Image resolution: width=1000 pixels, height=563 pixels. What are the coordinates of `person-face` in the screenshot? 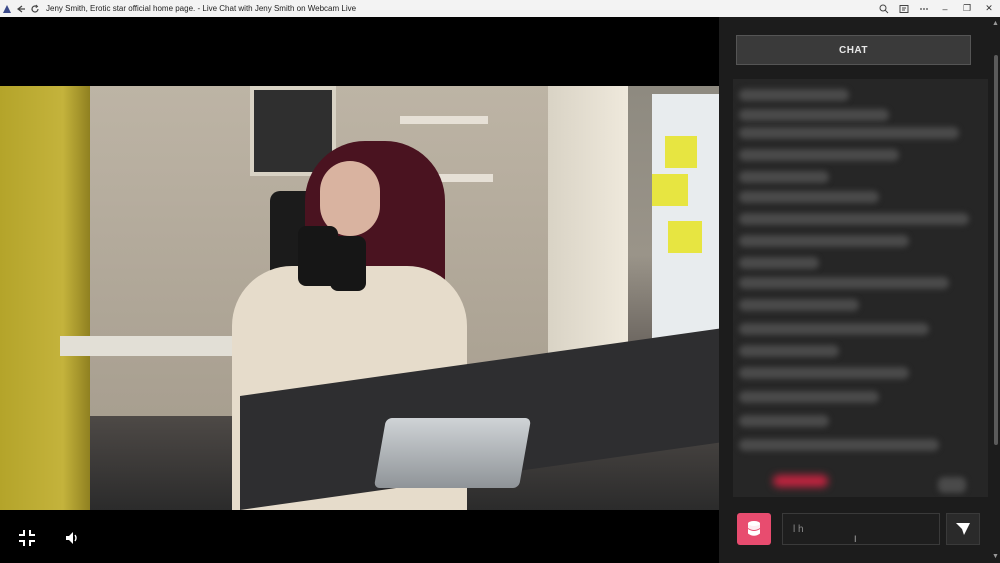 It's located at (350, 198).